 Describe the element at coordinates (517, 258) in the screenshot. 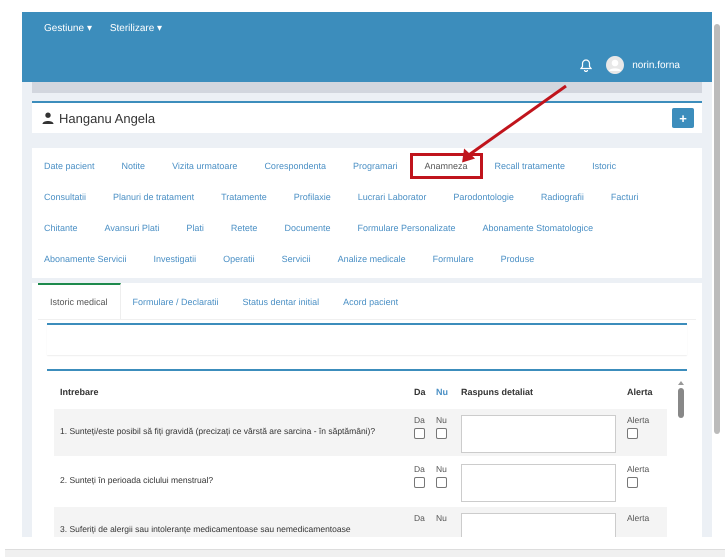

I see `section-tab: Produse` at that location.